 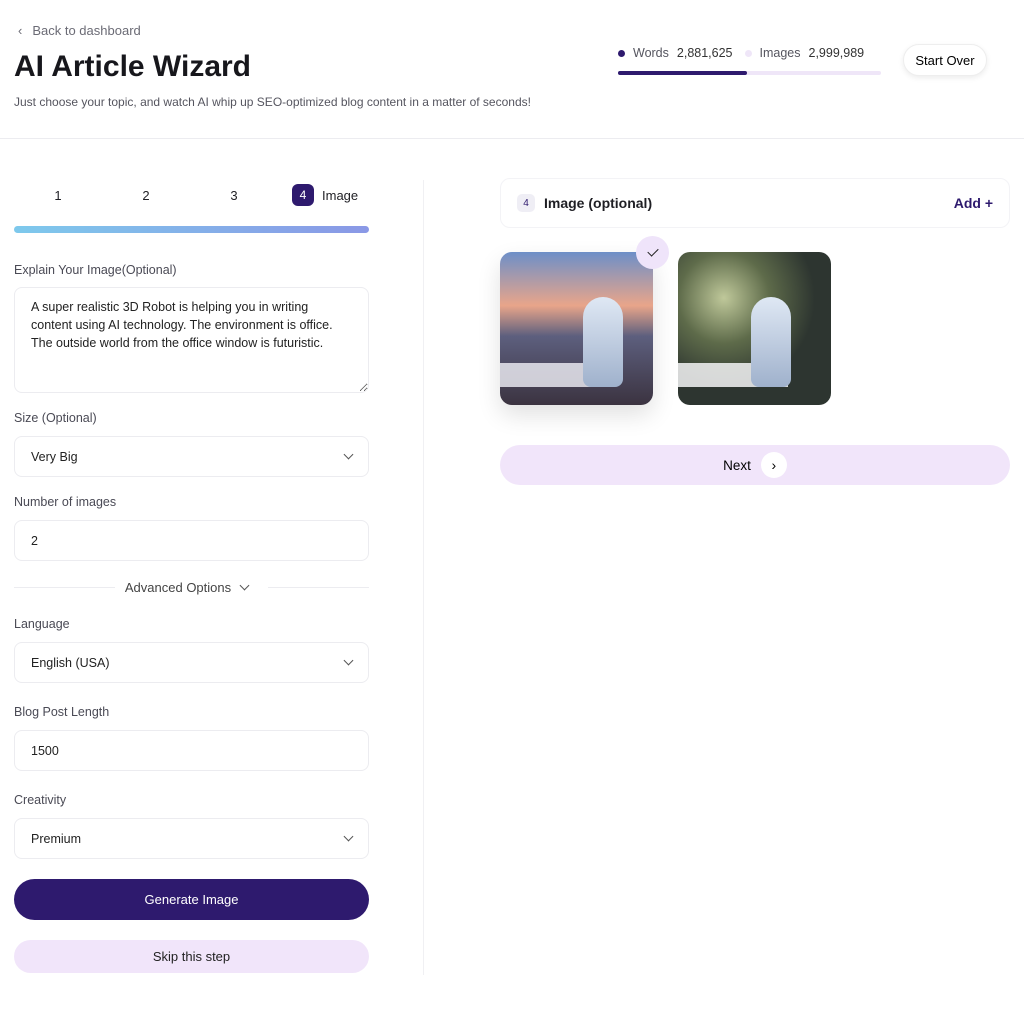 I want to click on next-button: Next ›, so click(x=755, y=465).